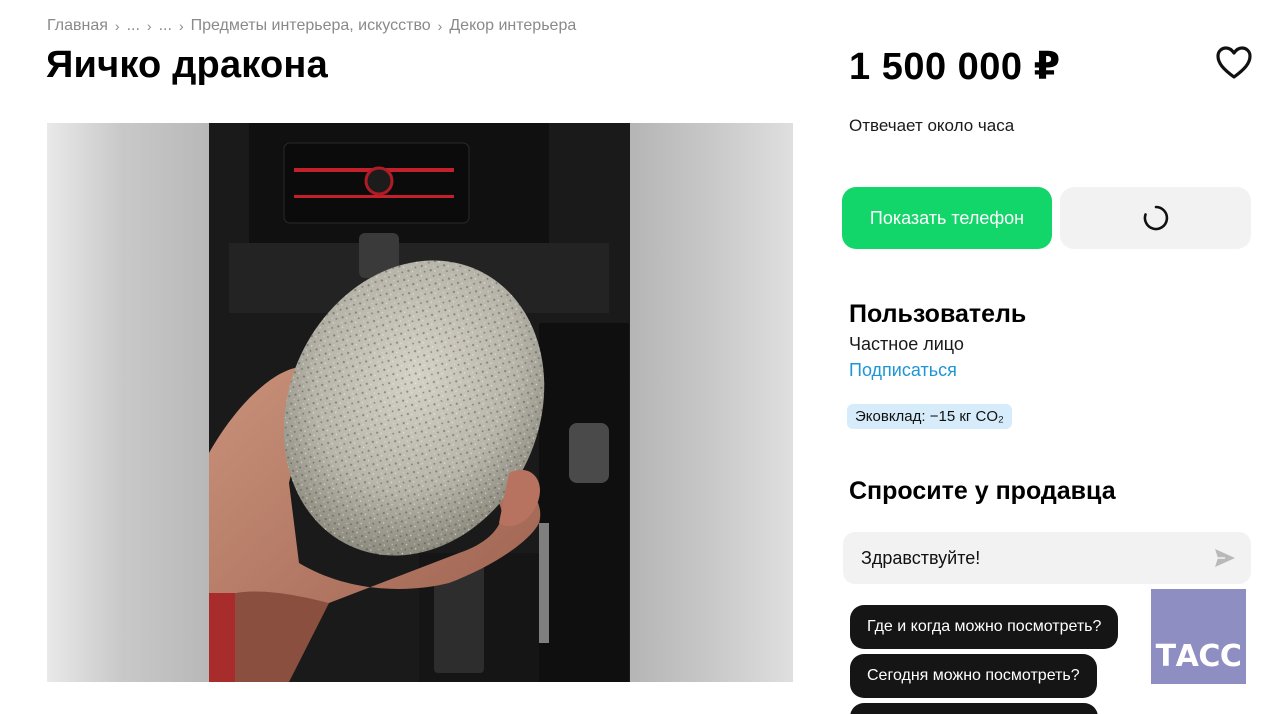 Image resolution: width=1280 pixels, height=714 pixels. What do you see at coordinates (1026, 558) in the screenshot?
I see `message-input` at bounding box center [1026, 558].